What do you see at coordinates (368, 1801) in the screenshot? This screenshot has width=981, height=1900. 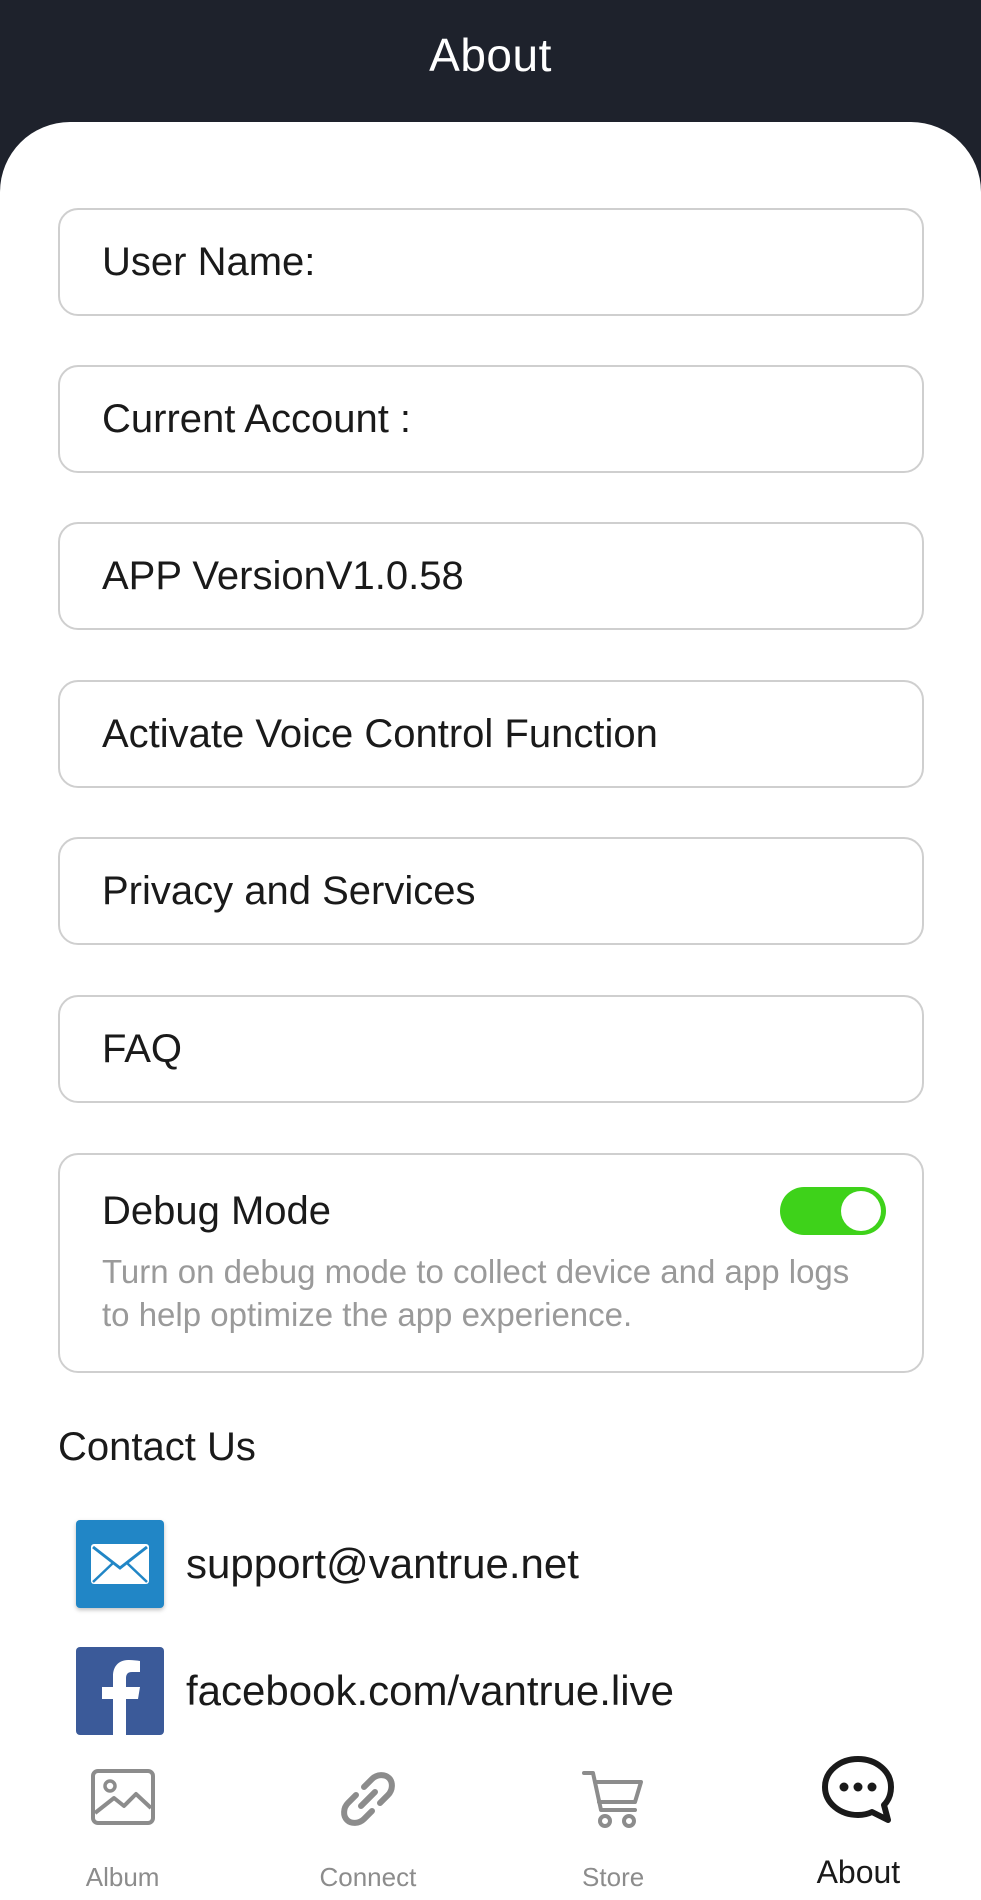 I see `link-icon` at bounding box center [368, 1801].